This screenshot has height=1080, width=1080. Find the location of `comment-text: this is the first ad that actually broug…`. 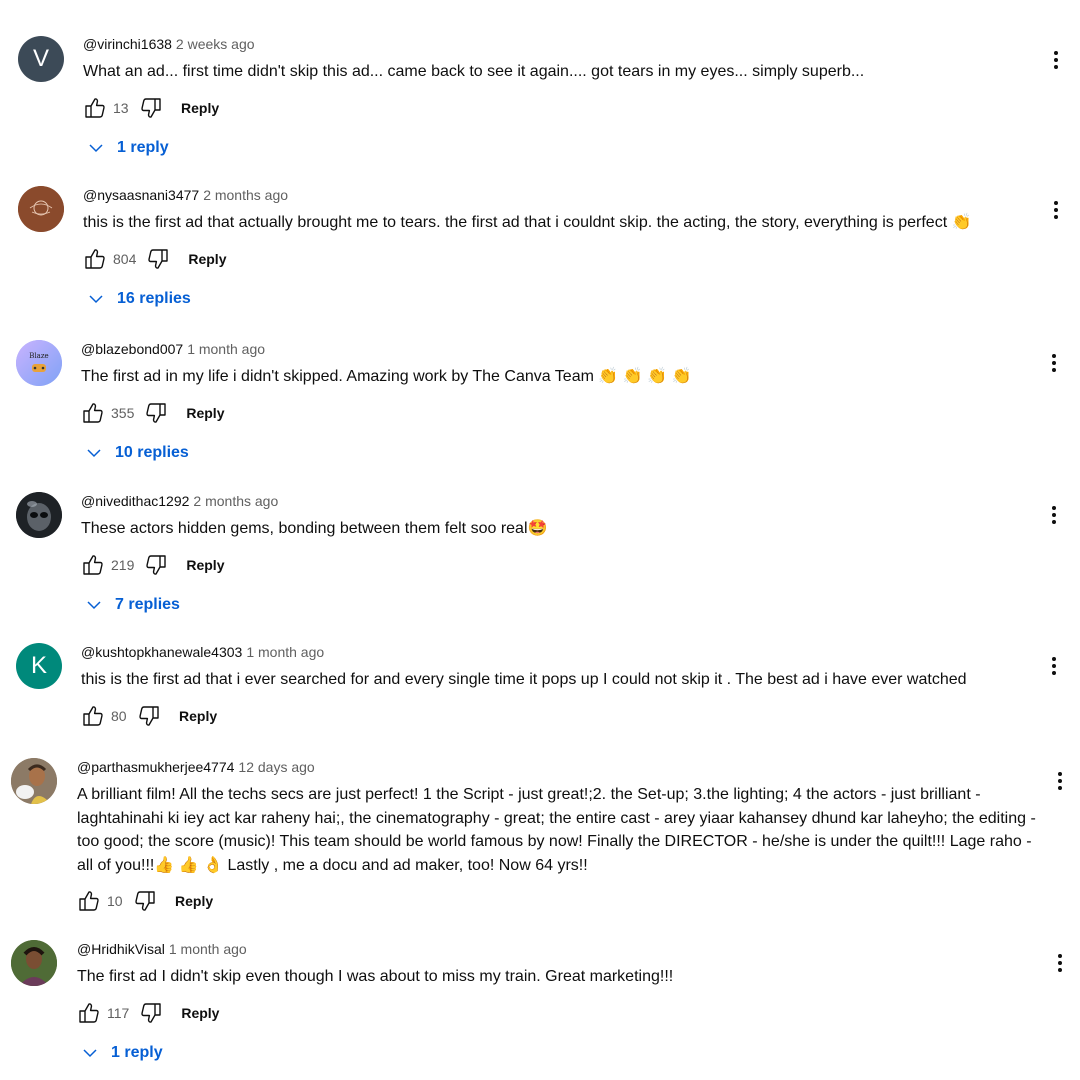

comment-text: this is the first ad that actually broug… is located at coordinates (527, 222).